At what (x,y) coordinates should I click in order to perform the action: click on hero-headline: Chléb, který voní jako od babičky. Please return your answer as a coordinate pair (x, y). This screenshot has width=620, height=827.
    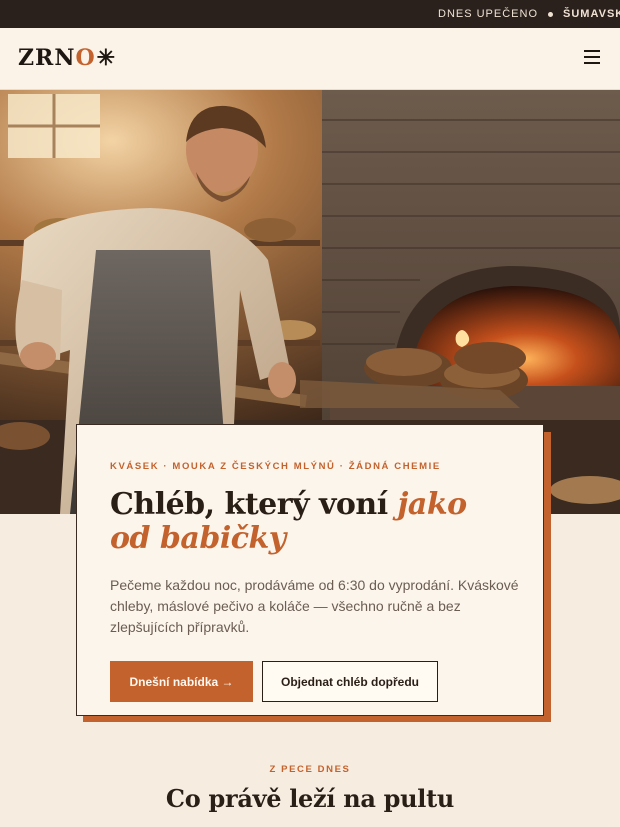
    Looking at the image, I should click on (310, 522).